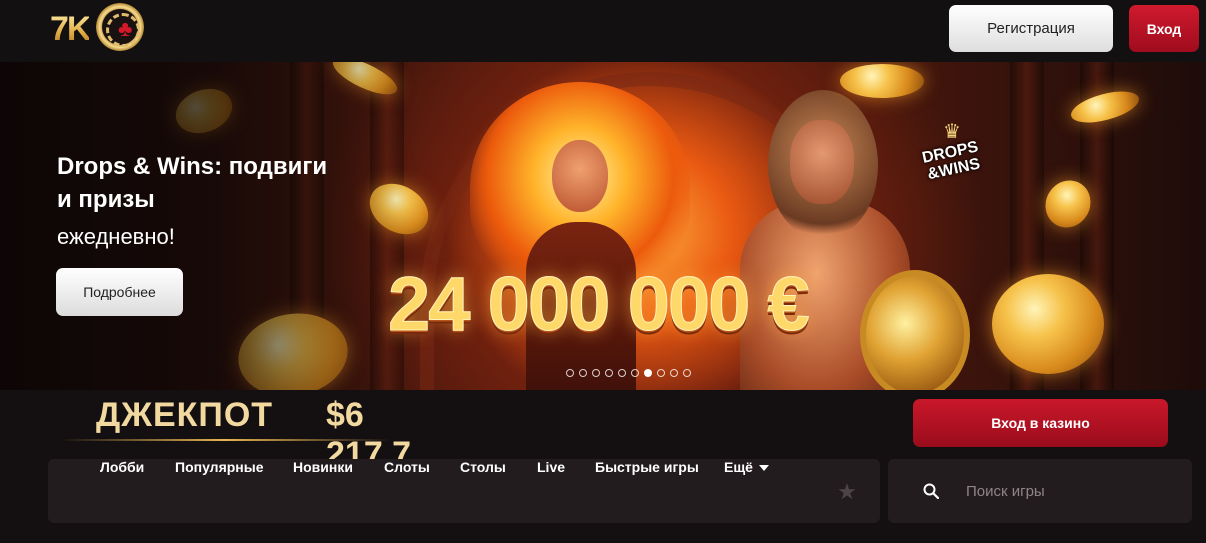  Describe the element at coordinates (483, 491) in the screenshot. I see `tab-tables: Столы` at that location.